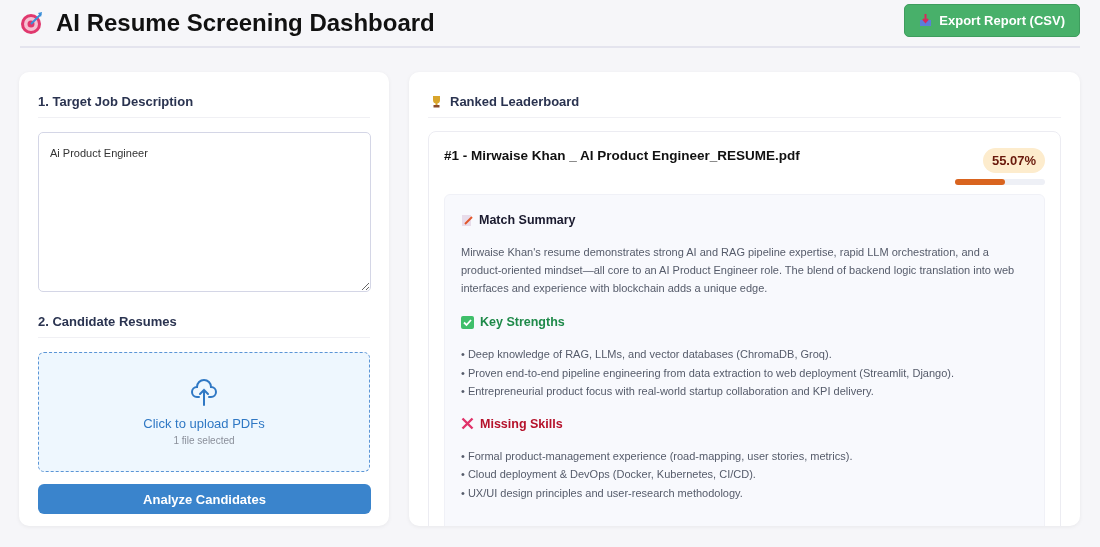 Image resolution: width=1100 pixels, height=547 pixels. Describe the element at coordinates (1013, 160) in the screenshot. I see `score-badge: 55.07%` at that location.